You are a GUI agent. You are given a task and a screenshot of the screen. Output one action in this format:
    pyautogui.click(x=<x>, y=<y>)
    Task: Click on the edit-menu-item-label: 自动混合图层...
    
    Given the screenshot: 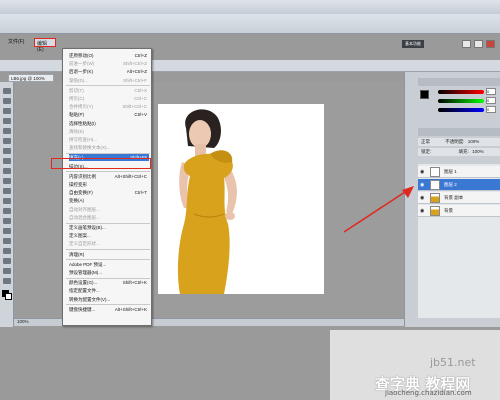 What is the action you would take?
    pyautogui.click(x=84, y=217)
    